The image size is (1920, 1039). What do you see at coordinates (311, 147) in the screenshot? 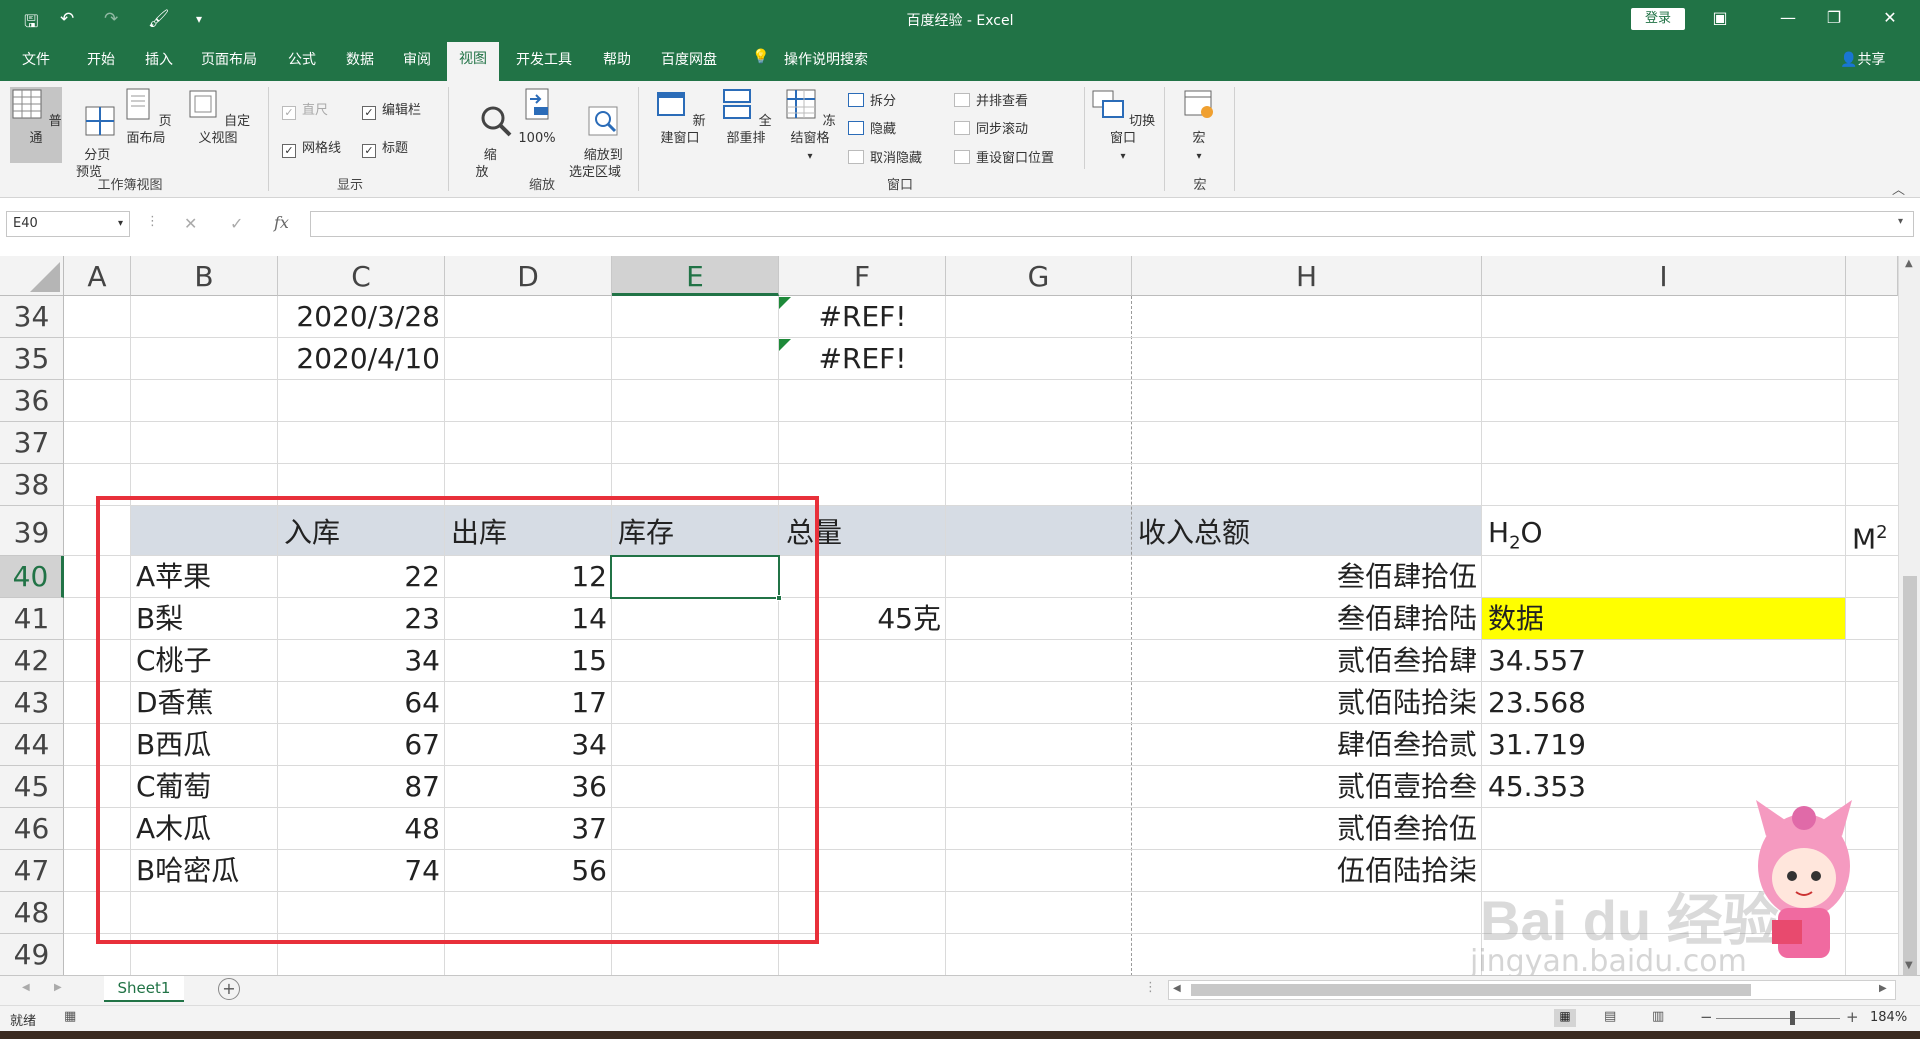
I see `gridlines-checkbox: ✓ 网格线` at bounding box center [311, 147].